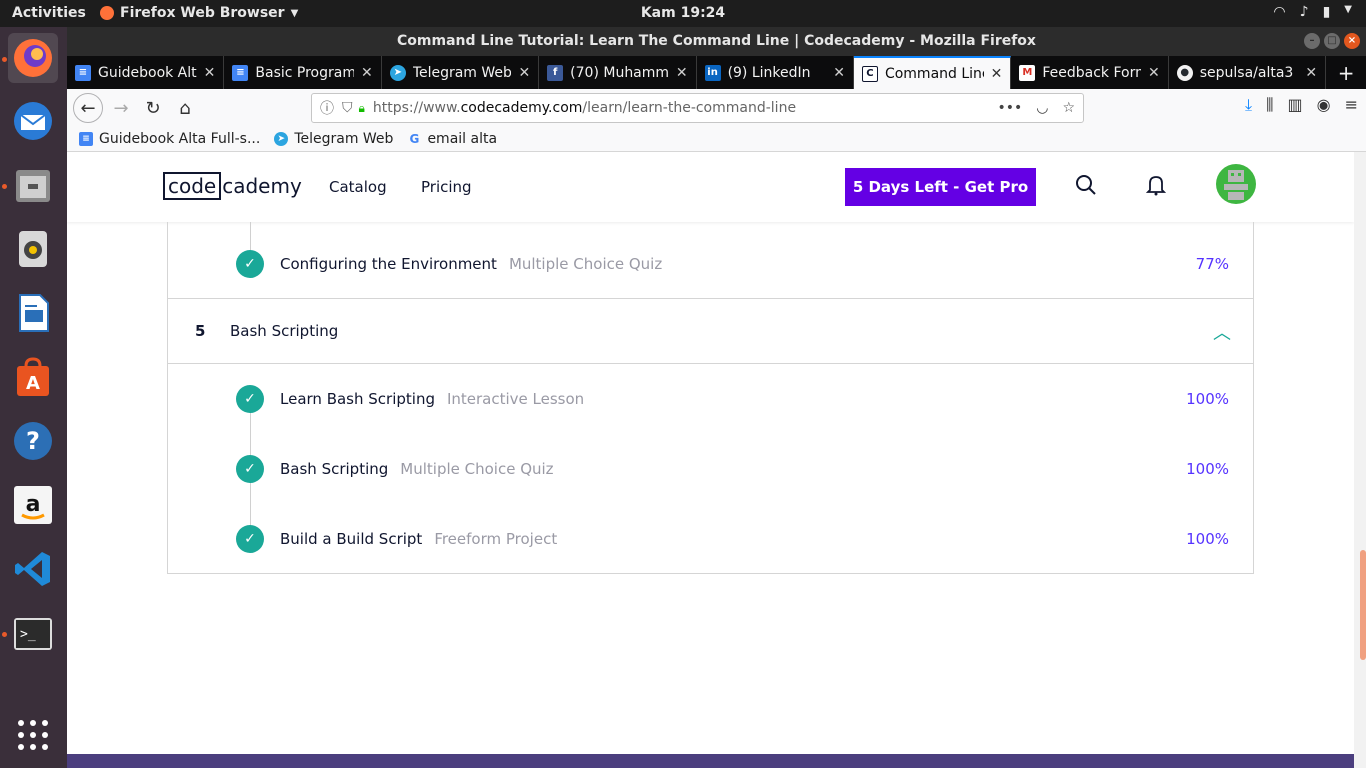  I want to click on tab-facebook: f (70) Muhammad ✕, so click(618, 72).